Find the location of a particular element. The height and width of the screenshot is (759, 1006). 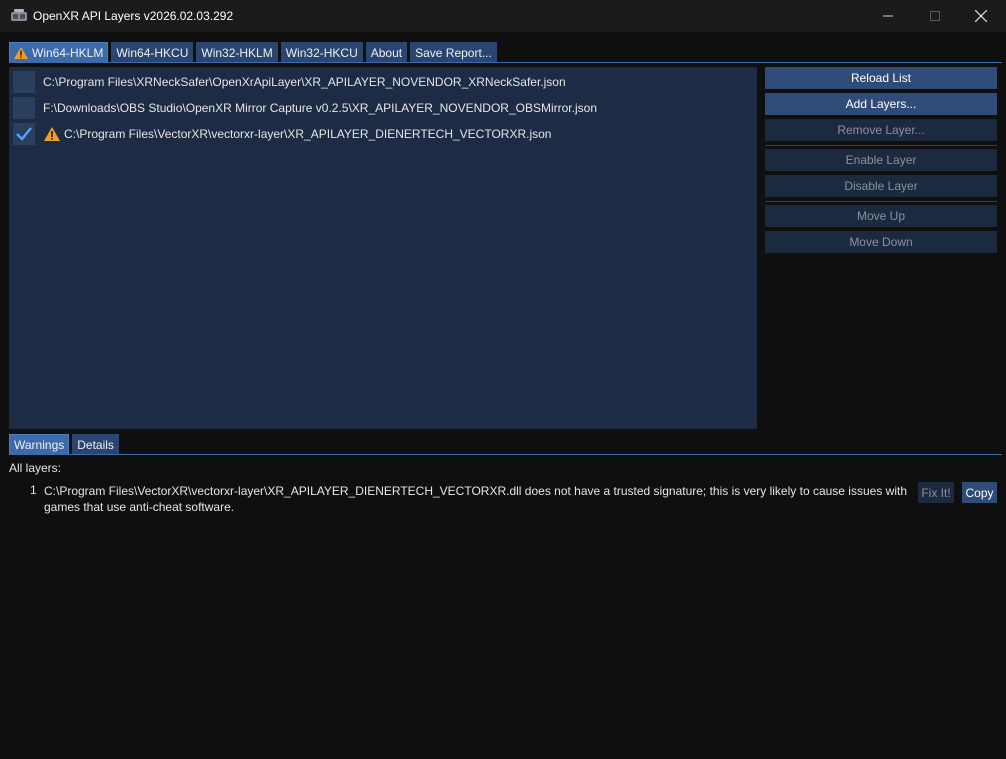

maximize-button is located at coordinates (935, 16).